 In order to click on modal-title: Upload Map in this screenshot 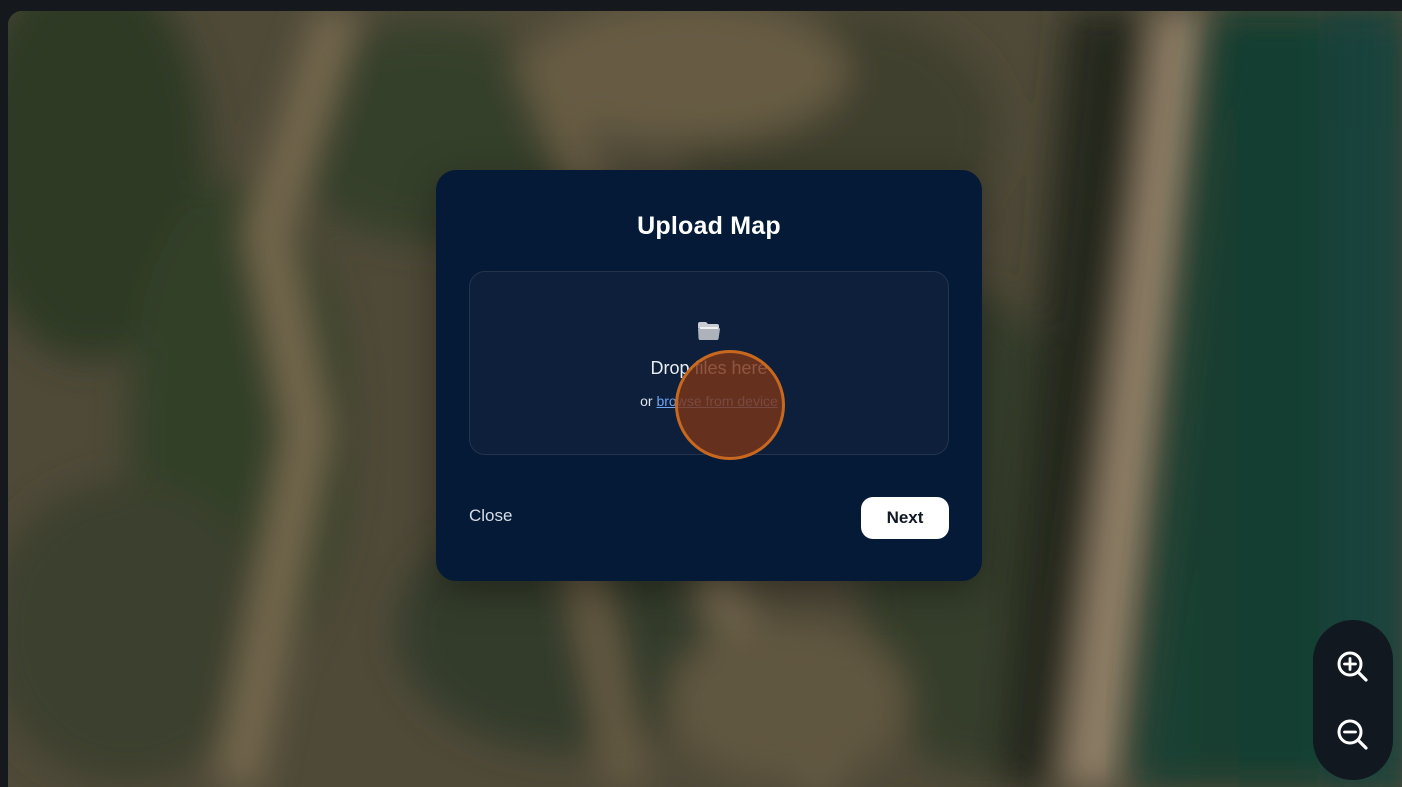, I will do `click(709, 226)`.